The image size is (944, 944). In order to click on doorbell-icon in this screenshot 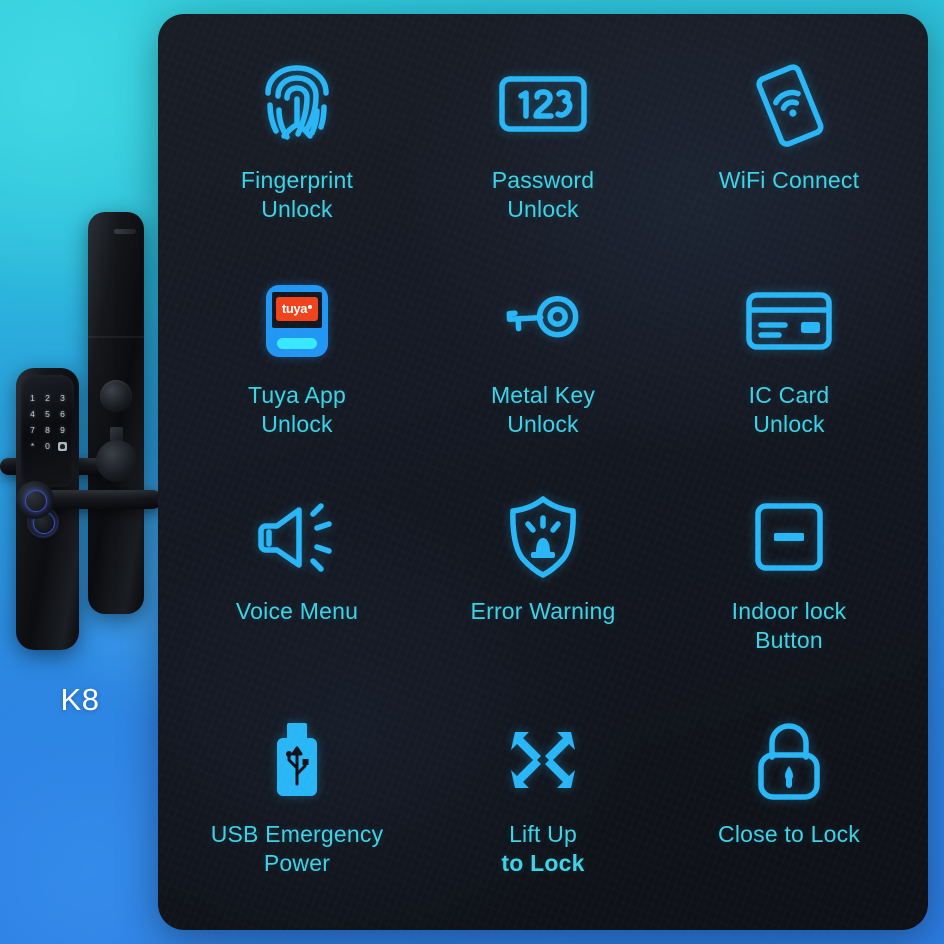, I will do `click(62, 446)`.